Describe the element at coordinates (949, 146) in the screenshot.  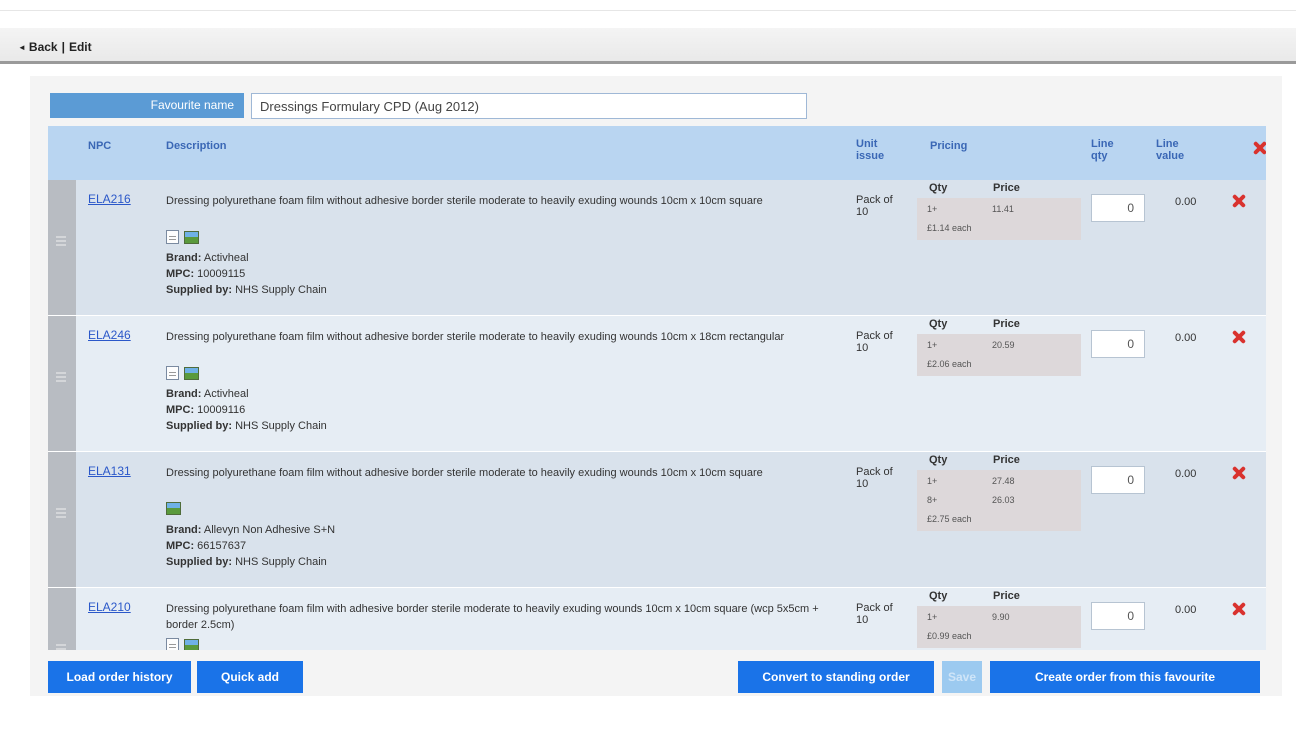
I see `header-pricing: Pricing` at that location.